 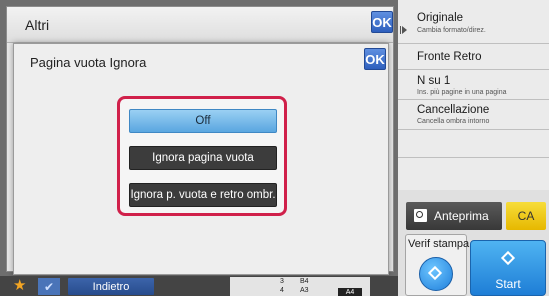 I want to click on ca-button: CA, so click(x=526, y=216).